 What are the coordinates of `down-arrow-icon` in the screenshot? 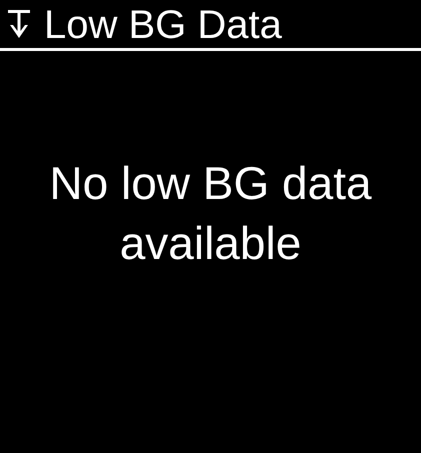 It's located at (19, 25).